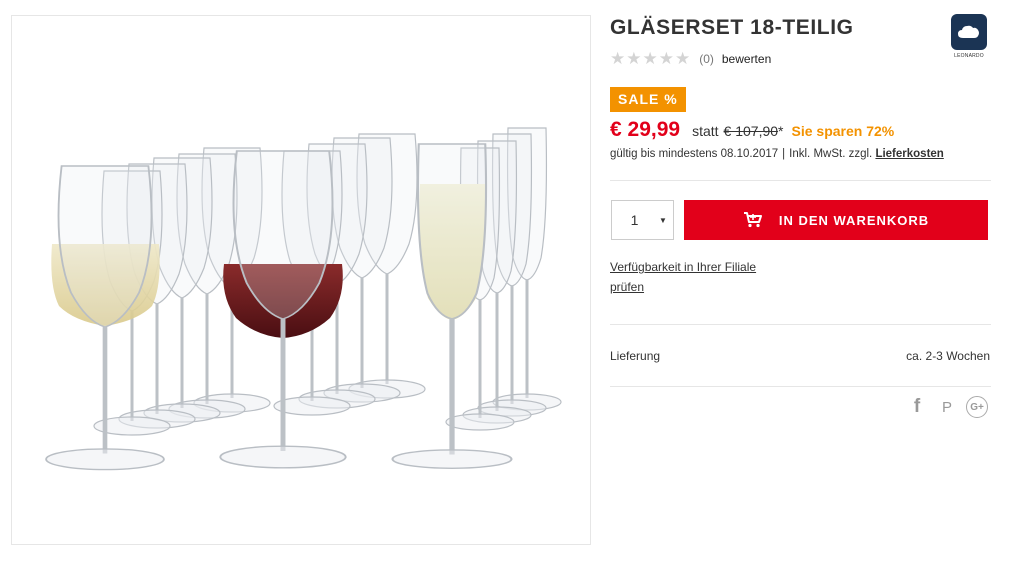 The image size is (1012, 565). What do you see at coordinates (635, 356) in the screenshot?
I see `delivery-label: Lieferung` at bounding box center [635, 356].